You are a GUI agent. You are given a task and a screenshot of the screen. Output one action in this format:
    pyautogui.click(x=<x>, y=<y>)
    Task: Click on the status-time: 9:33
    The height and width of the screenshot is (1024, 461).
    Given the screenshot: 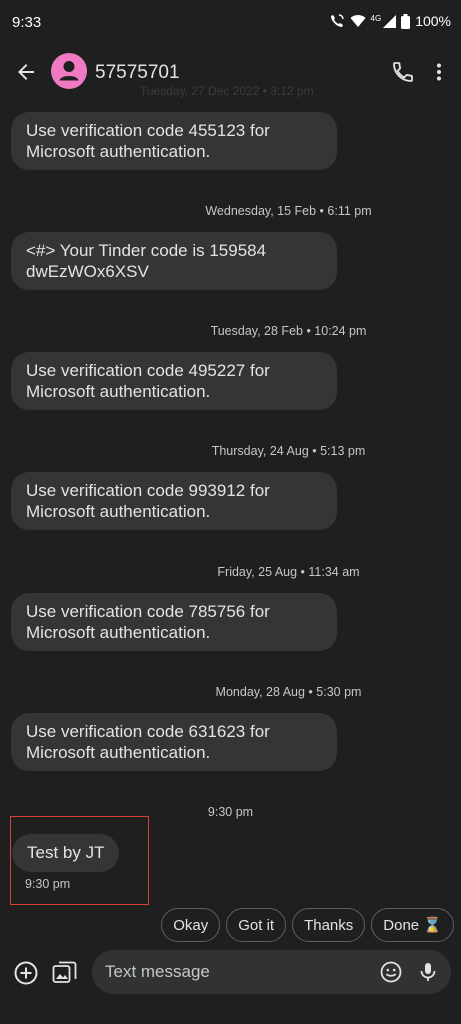 What is the action you would take?
    pyautogui.click(x=27, y=22)
    